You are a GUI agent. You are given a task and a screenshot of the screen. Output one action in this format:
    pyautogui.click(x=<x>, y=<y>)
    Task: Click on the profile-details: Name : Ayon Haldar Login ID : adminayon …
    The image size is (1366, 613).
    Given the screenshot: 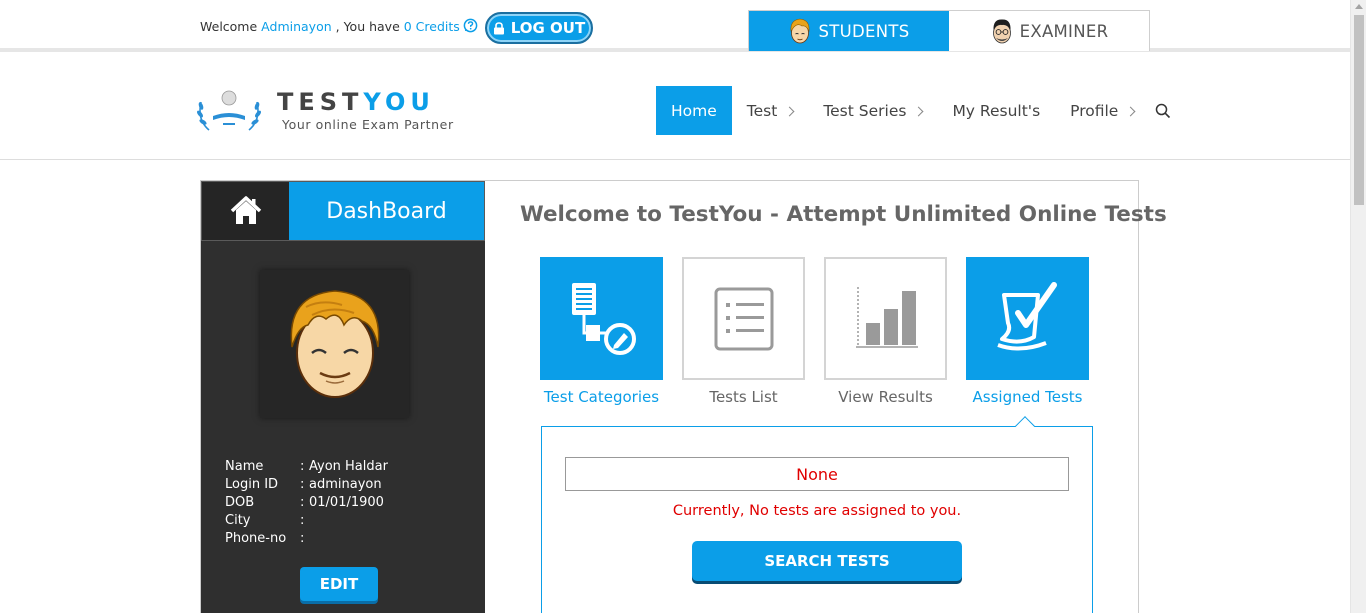 What is the action you would take?
    pyautogui.click(x=306, y=502)
    